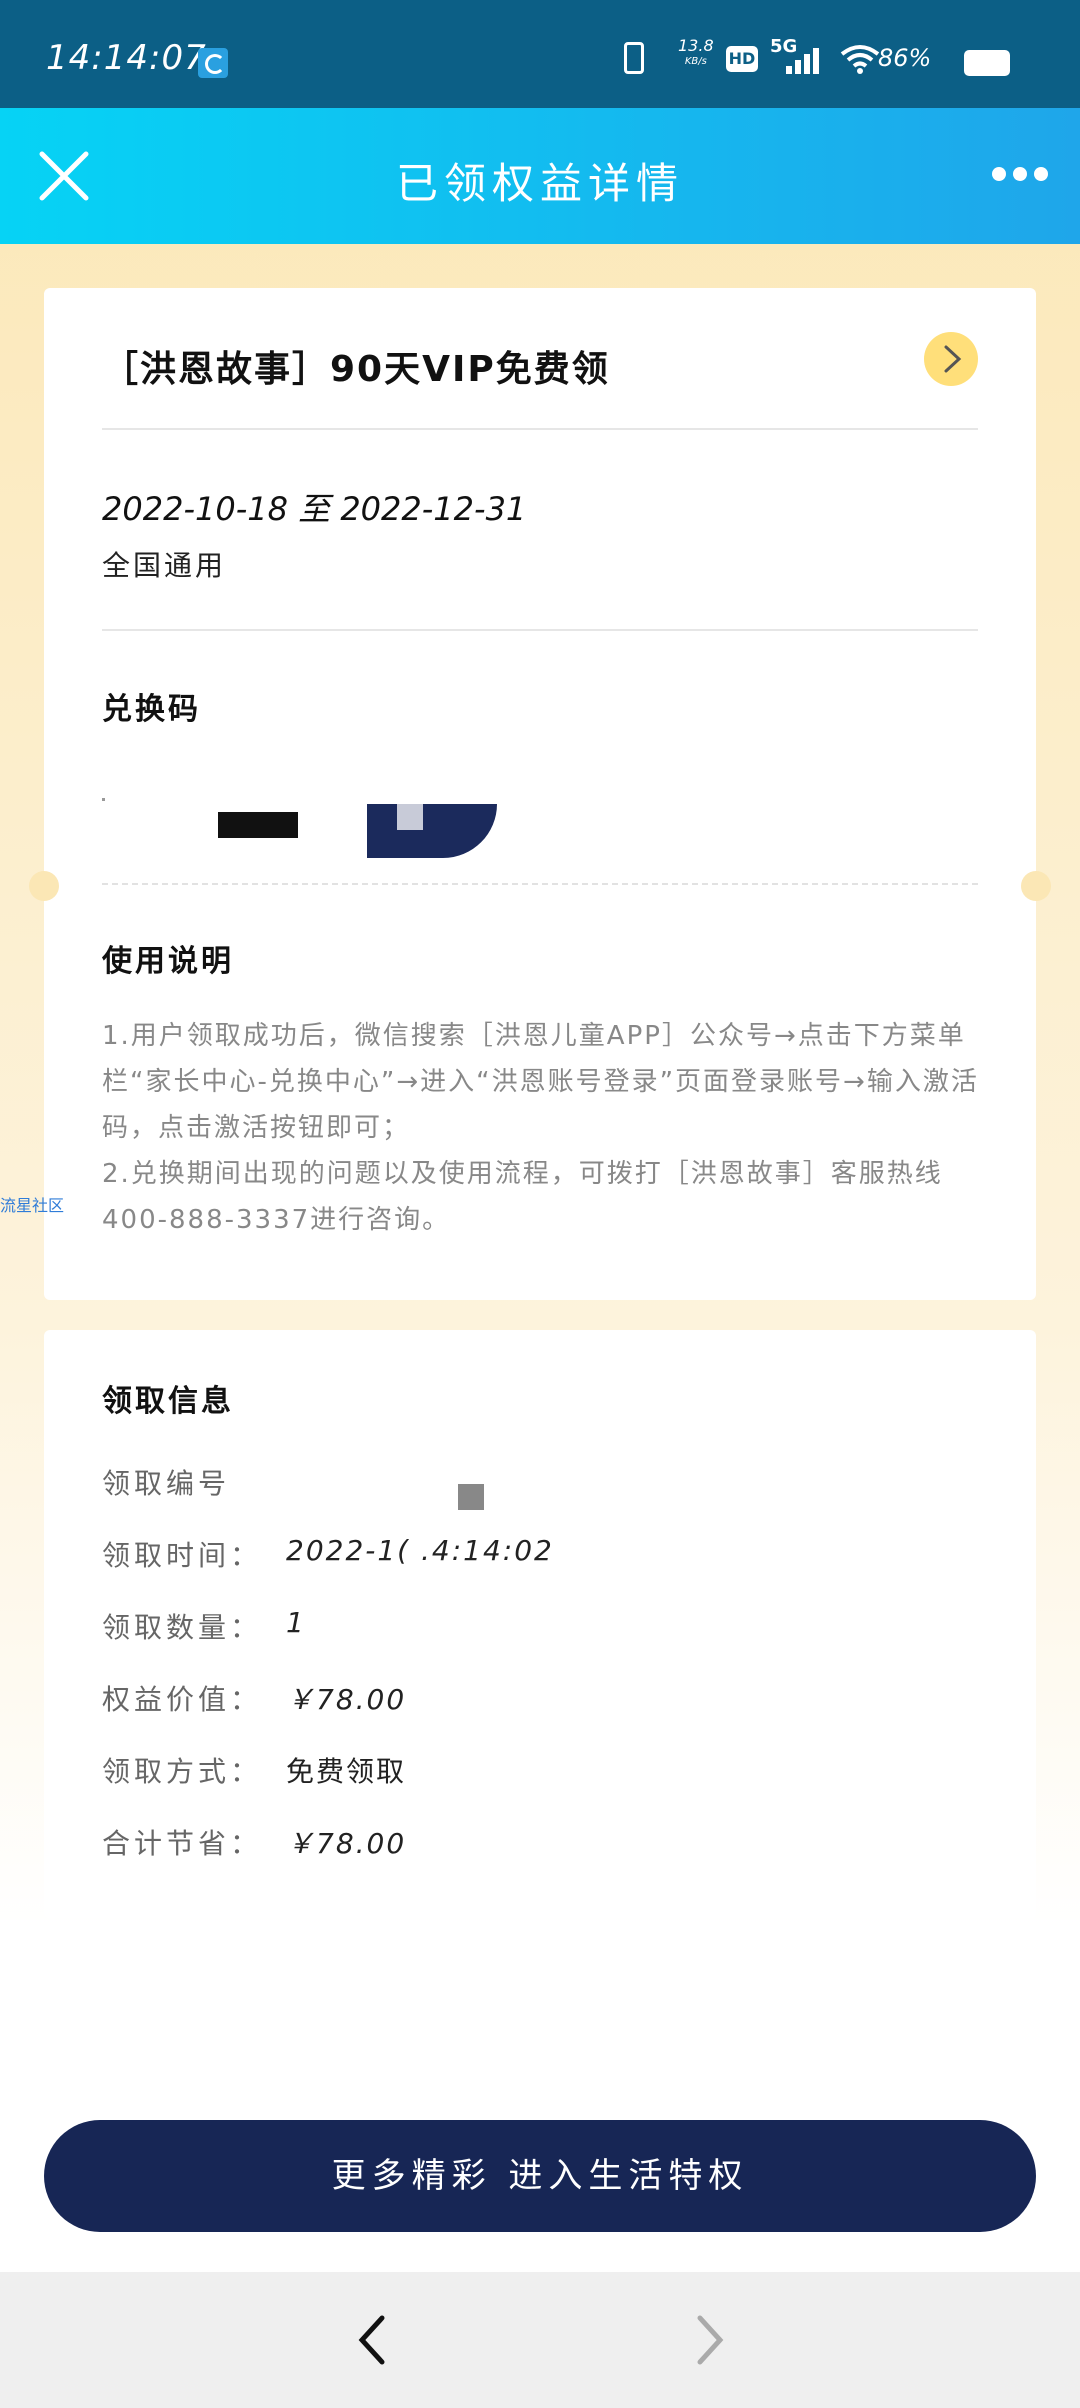 This screenshot has width=1080, height=2408. I want to click on status-icons: 13.8 KB/s HD 5G 86%, so click(820, 55).